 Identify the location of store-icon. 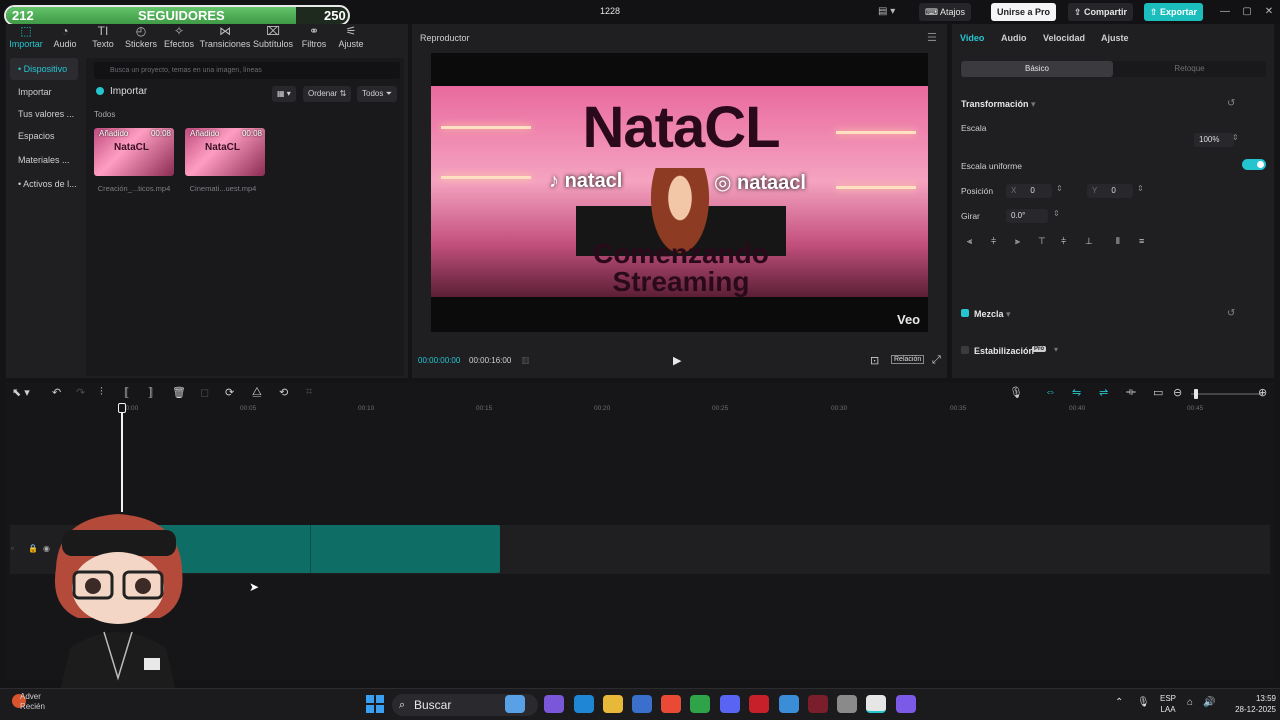
(642, 704).